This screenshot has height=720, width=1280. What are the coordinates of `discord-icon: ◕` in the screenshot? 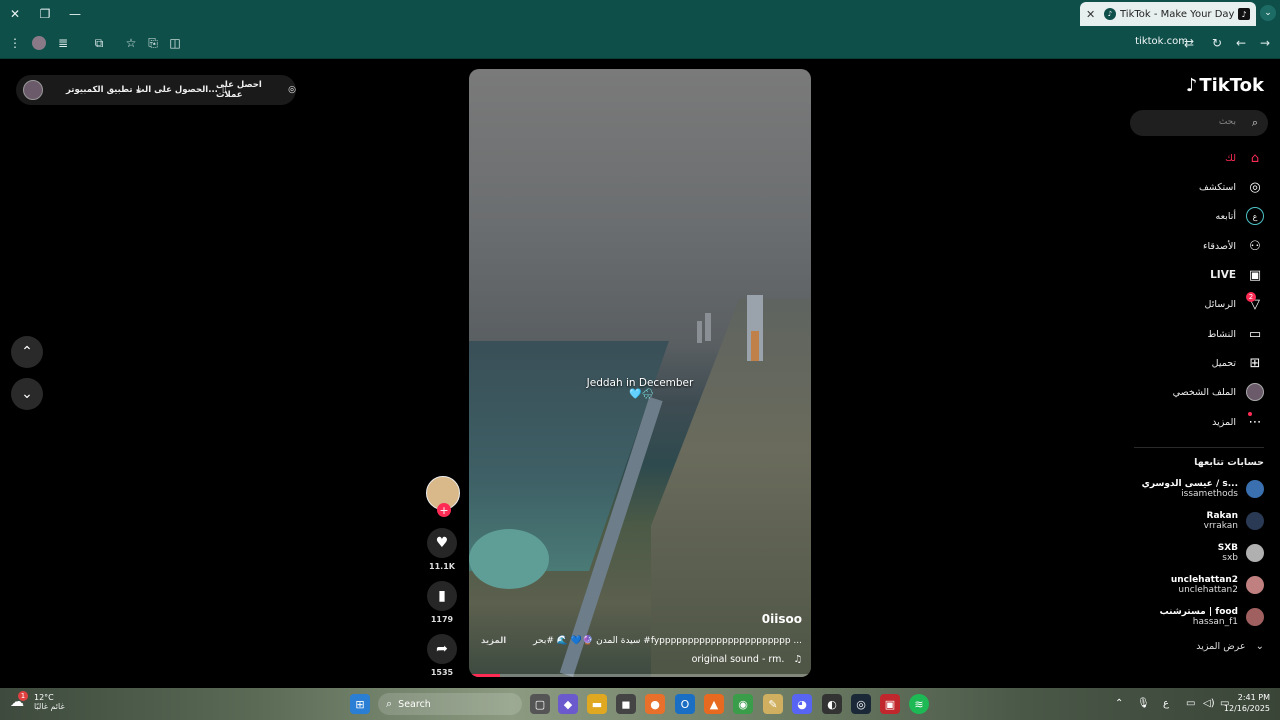 It's located at (802, 704).